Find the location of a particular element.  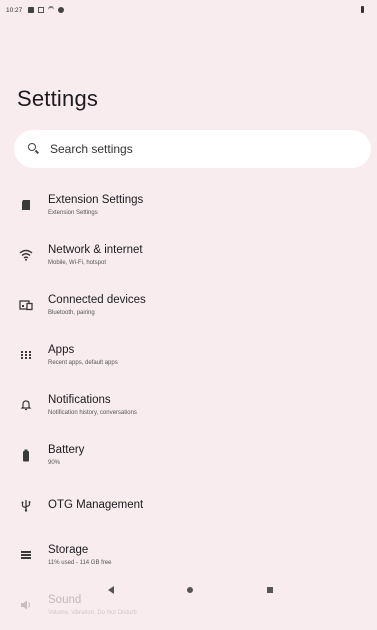

settings-item-title: Connected devices is located at coordinates (97, 300).